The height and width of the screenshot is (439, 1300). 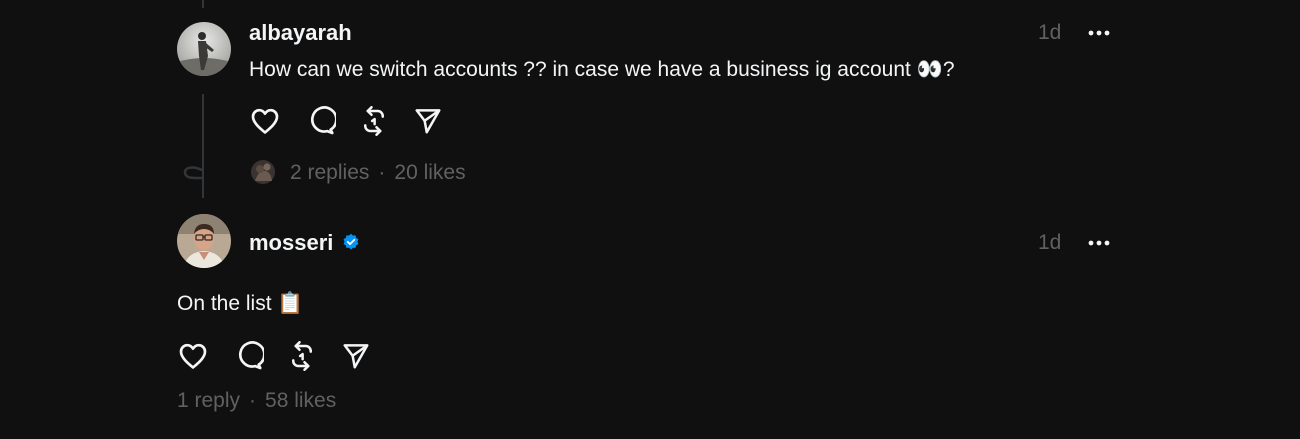 I want to click on thread-line, so click(x=203, y=146).